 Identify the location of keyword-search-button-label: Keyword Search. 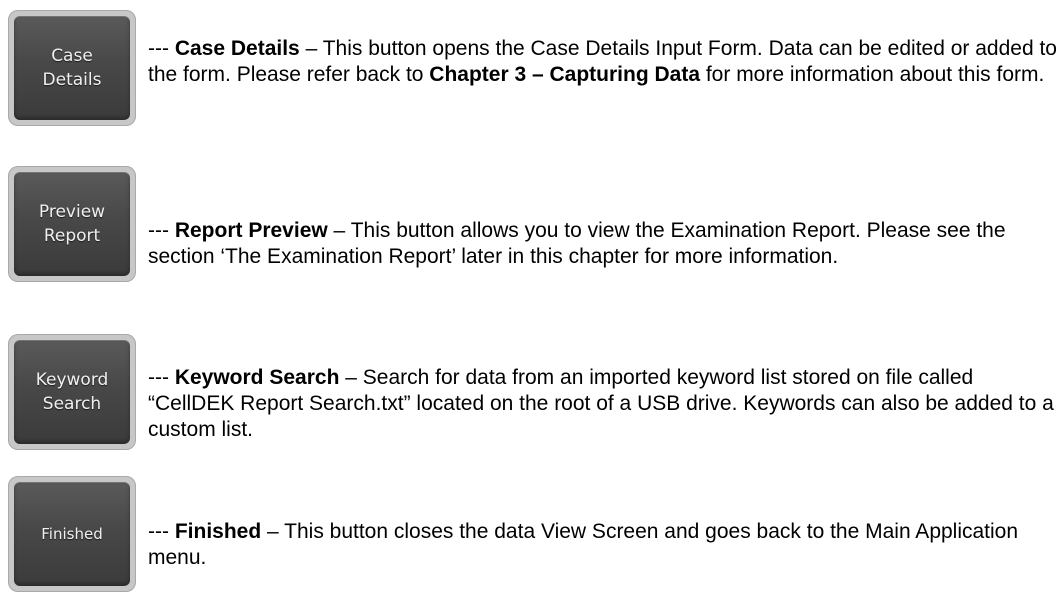
(72, 392).